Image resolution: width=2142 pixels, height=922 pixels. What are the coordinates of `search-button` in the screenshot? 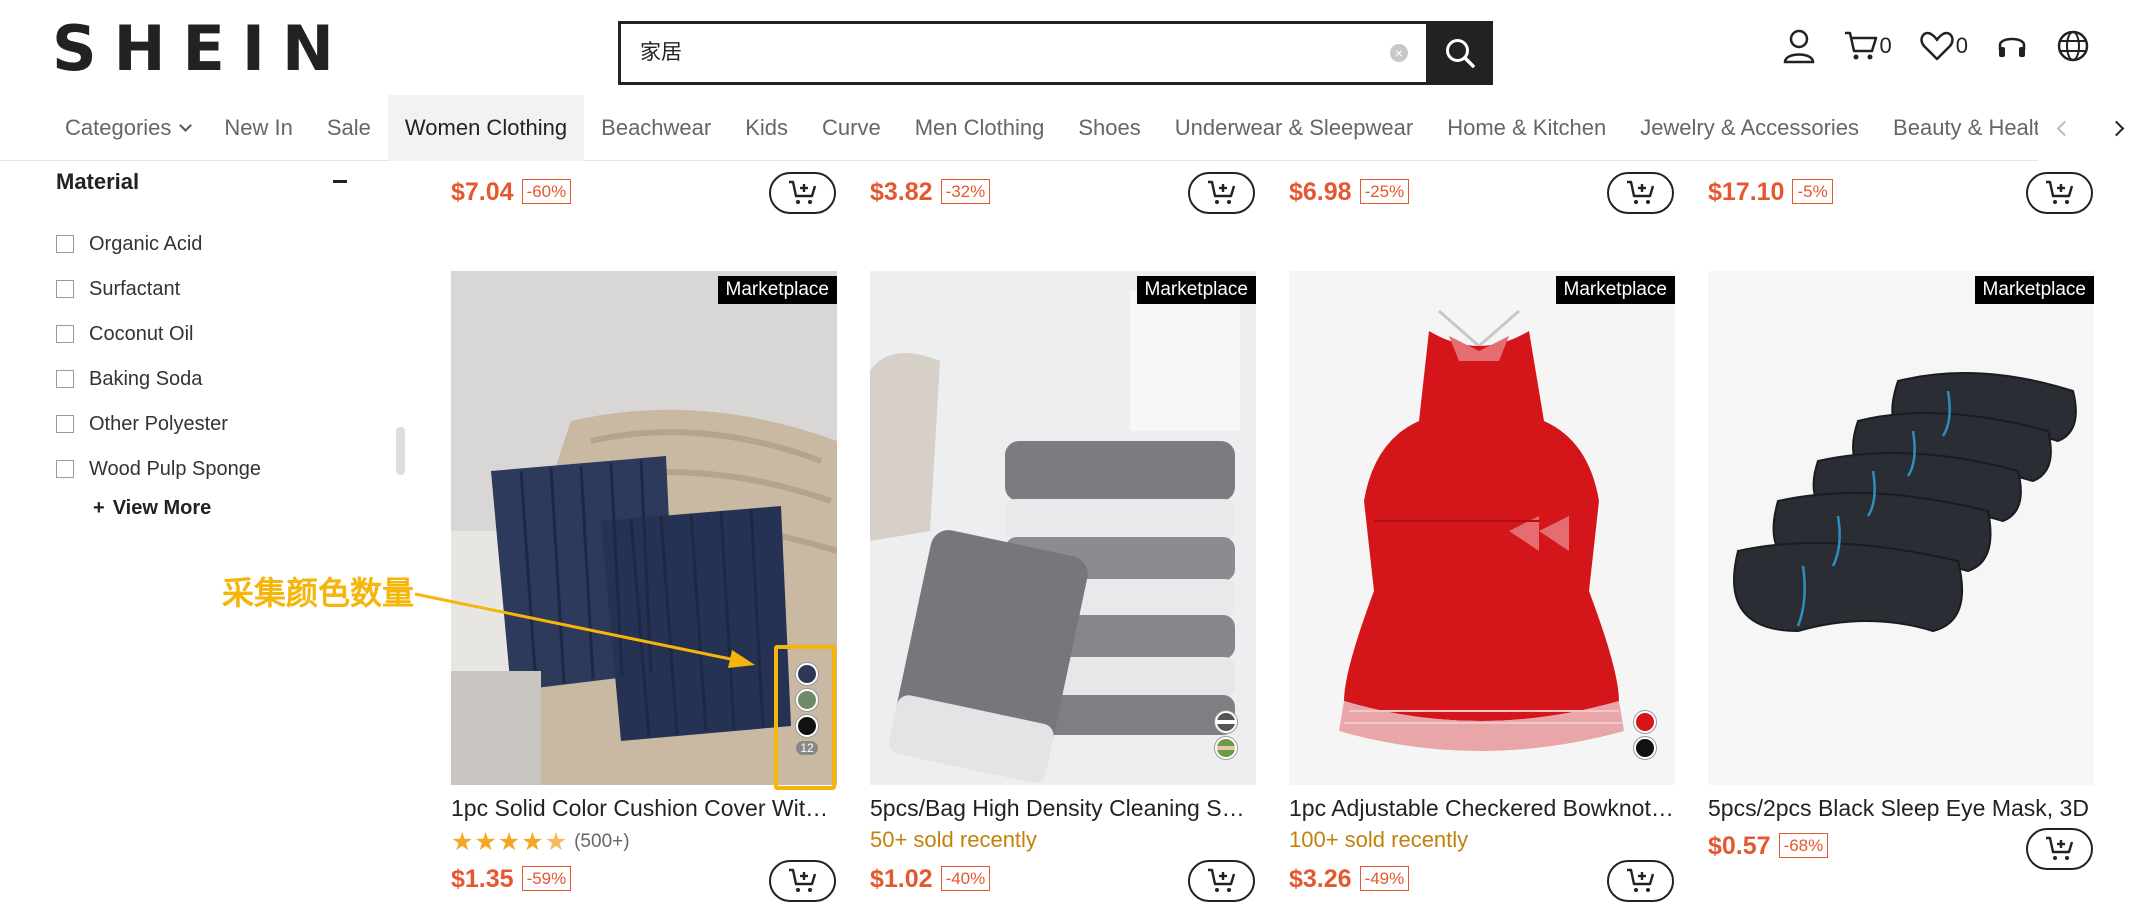 It's located at (1459, 53).